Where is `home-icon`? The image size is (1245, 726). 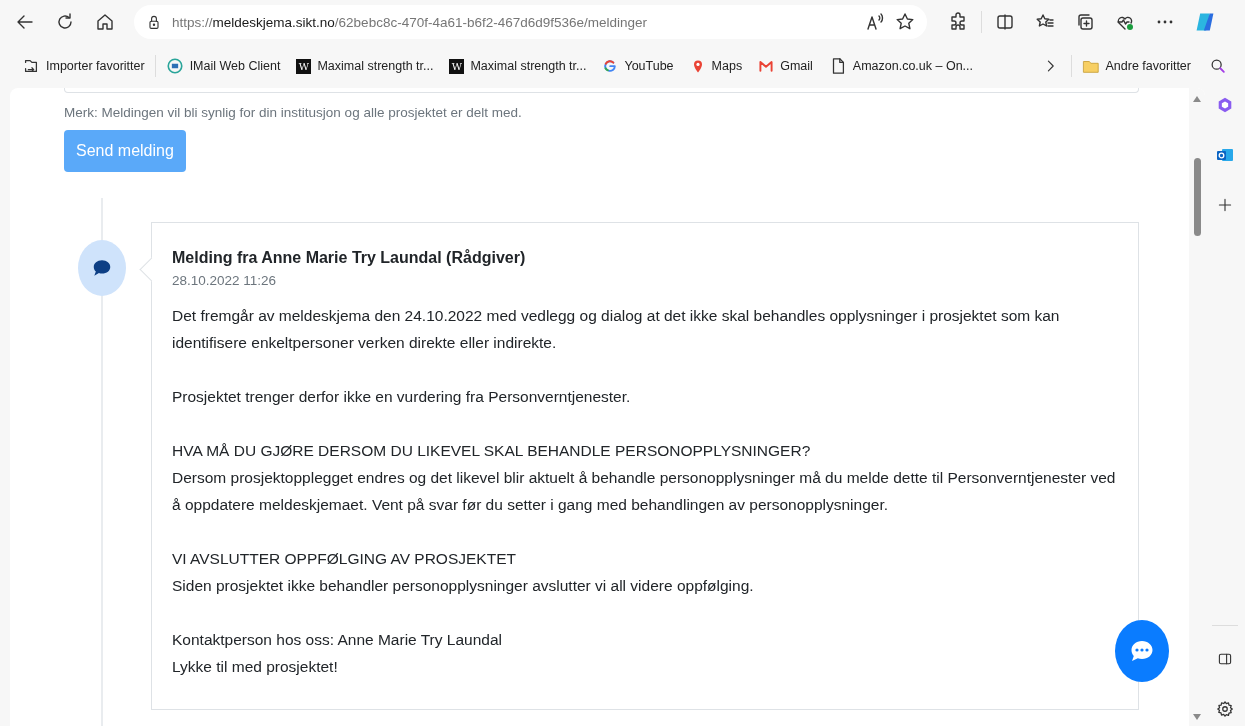
home-icon is located at coordinates (105, 22).